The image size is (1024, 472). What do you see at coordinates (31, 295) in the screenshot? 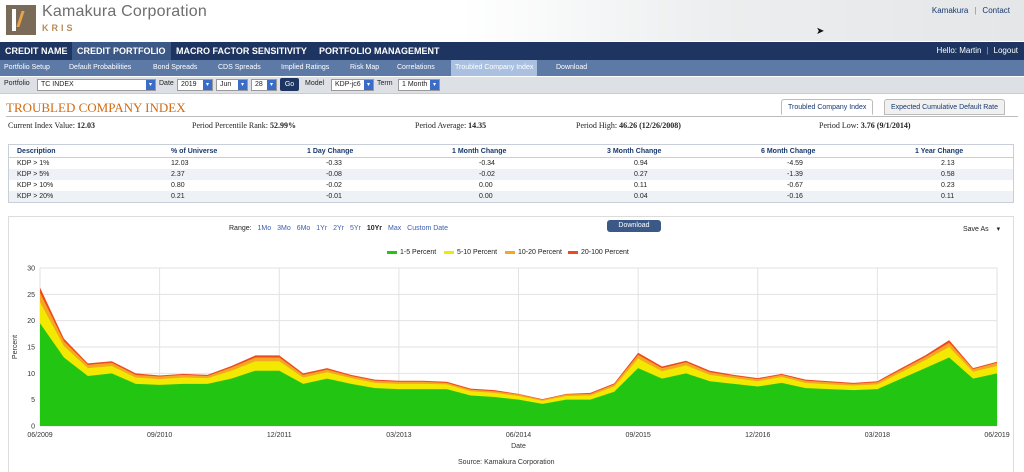
I see `y-tick-label: 25` at bounding box center [31, 295].